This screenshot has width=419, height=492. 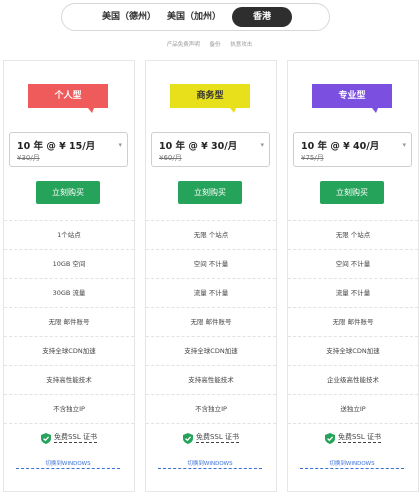 What do you see at coordinates (69, 234) in the screenshot?
I see `feature-sites: 1个站点` at bounding box center [69, 234].